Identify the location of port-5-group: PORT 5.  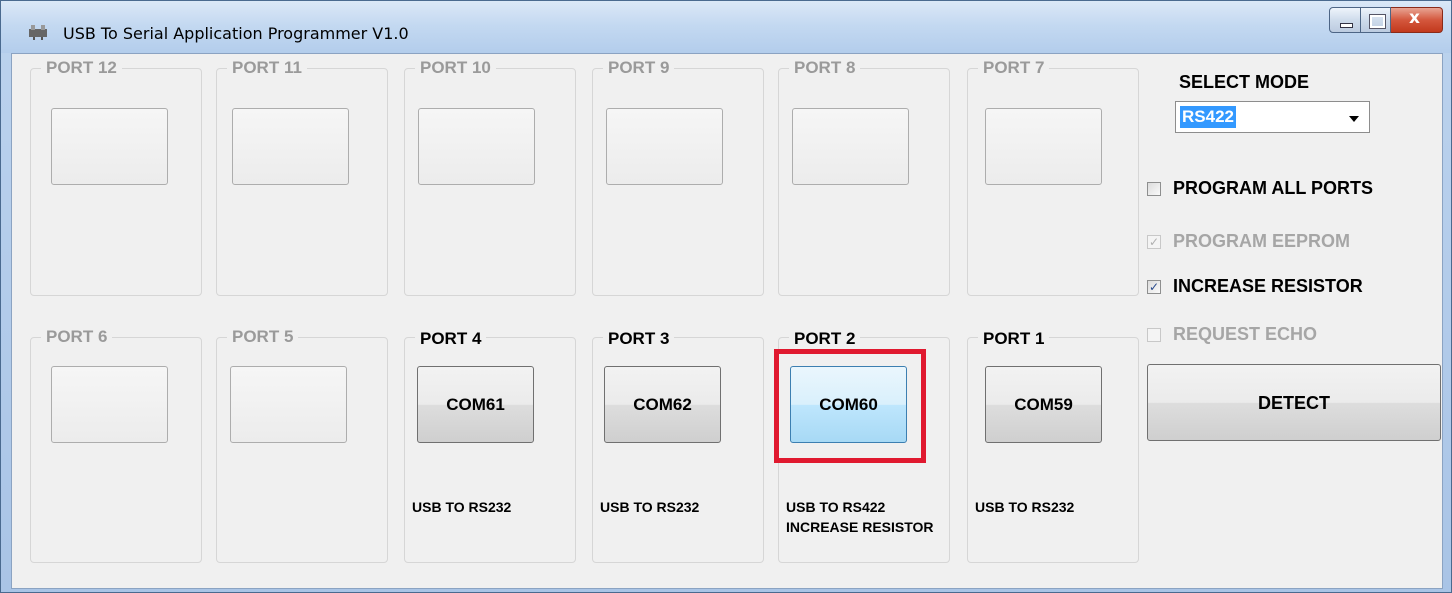
(302, 445).